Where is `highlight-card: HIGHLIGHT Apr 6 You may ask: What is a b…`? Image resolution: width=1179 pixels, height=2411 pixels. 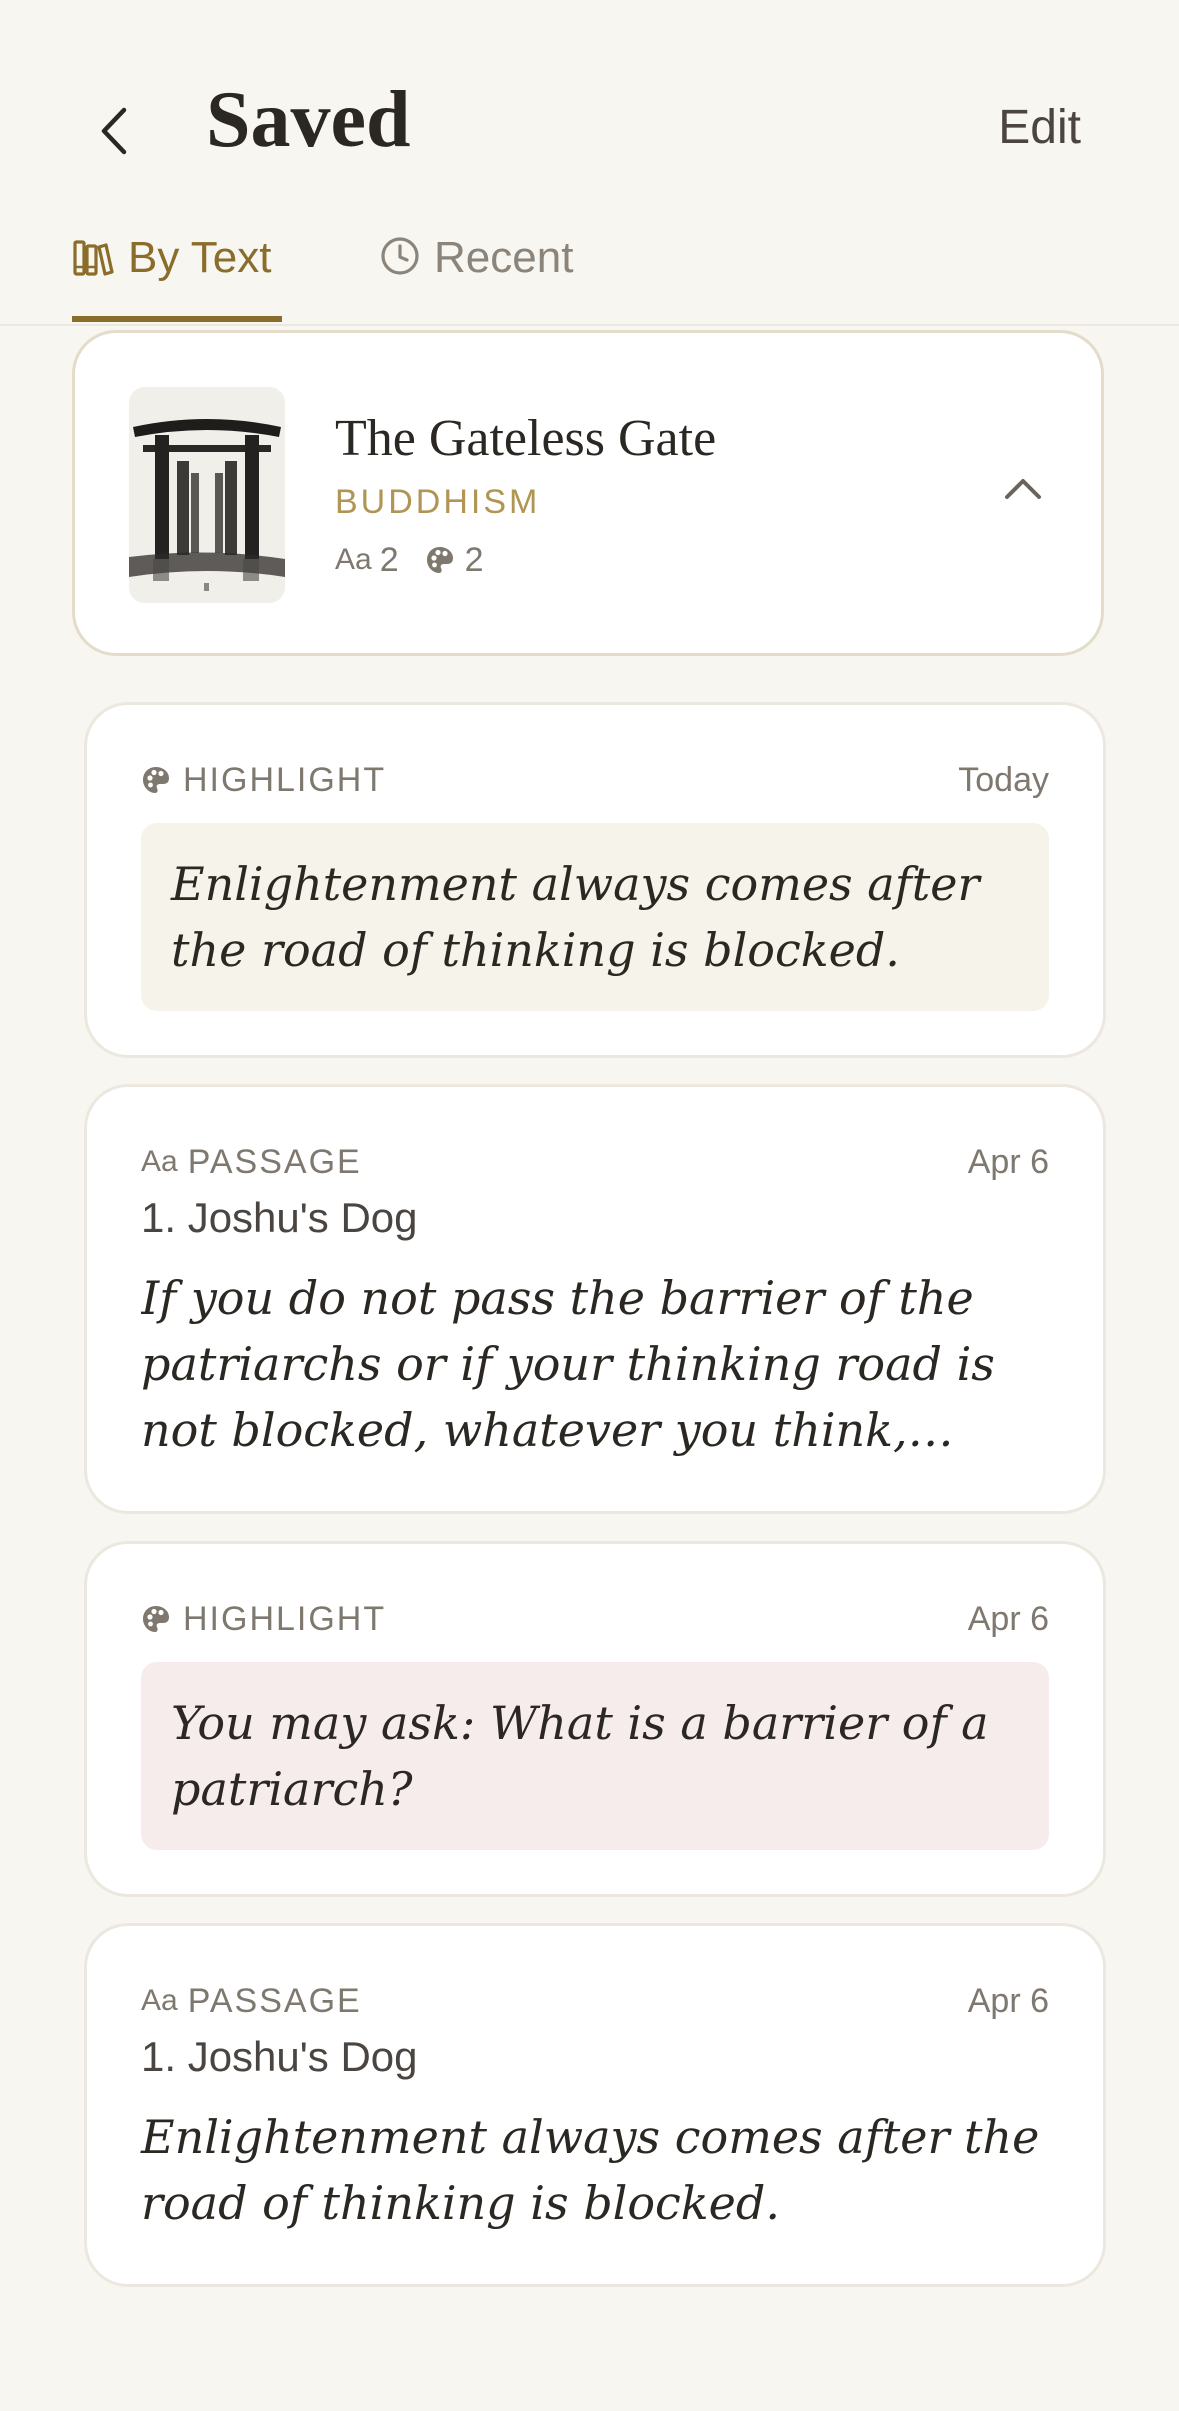
highlight-card: HIGHLIGHT Apr 6 You may ask: What is a b… is located at coordinates (595, 1719).